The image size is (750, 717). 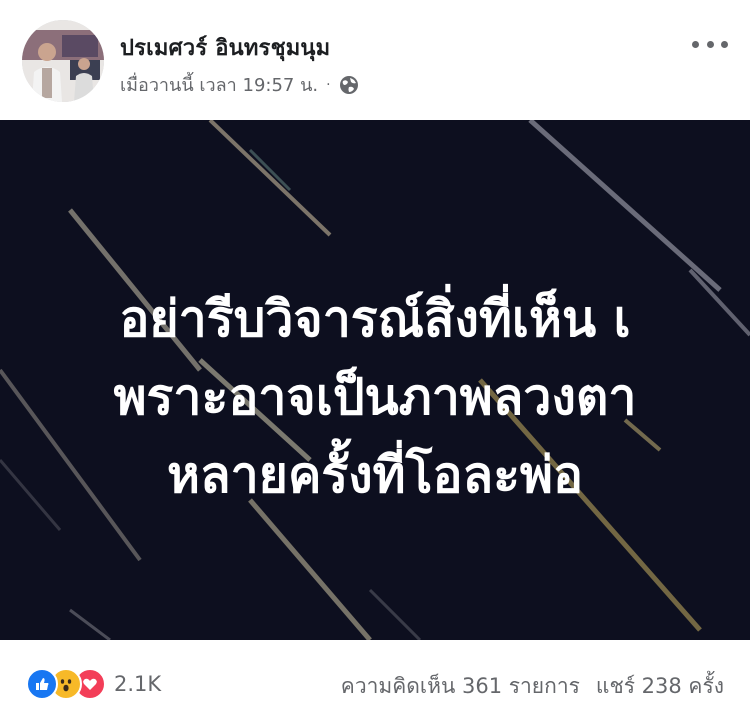 I want to click on comments-count: ความคิดเห็น 361 รายการ, so click(x=460, y=686).